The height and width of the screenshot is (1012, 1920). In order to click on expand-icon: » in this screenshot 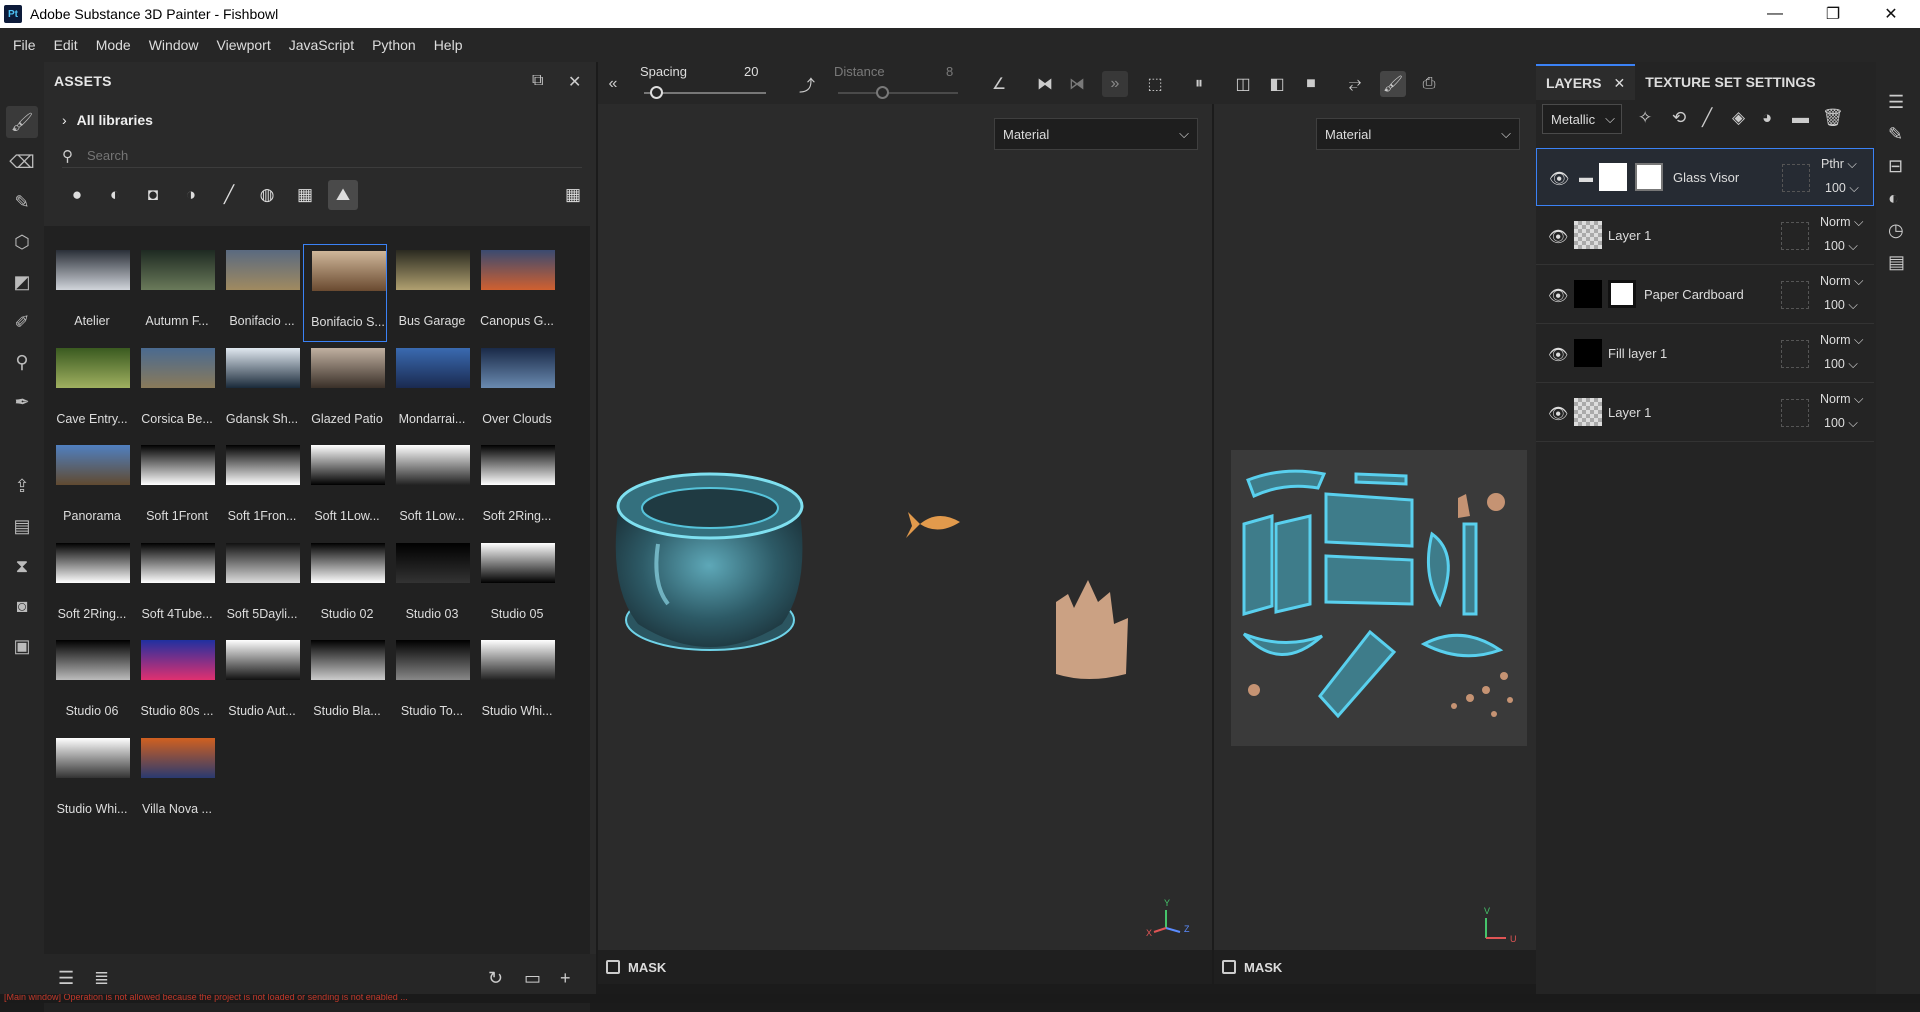, I will do `click(1115, 84)`.